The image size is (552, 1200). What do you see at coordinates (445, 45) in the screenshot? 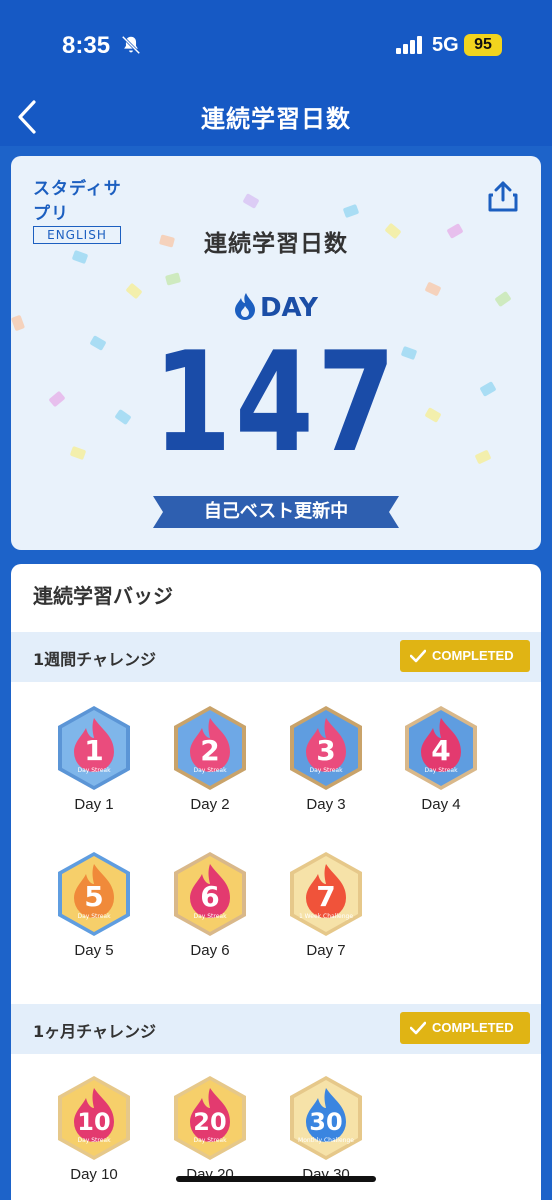
I see `network-type: 5G` at bounding box center [445, 45].